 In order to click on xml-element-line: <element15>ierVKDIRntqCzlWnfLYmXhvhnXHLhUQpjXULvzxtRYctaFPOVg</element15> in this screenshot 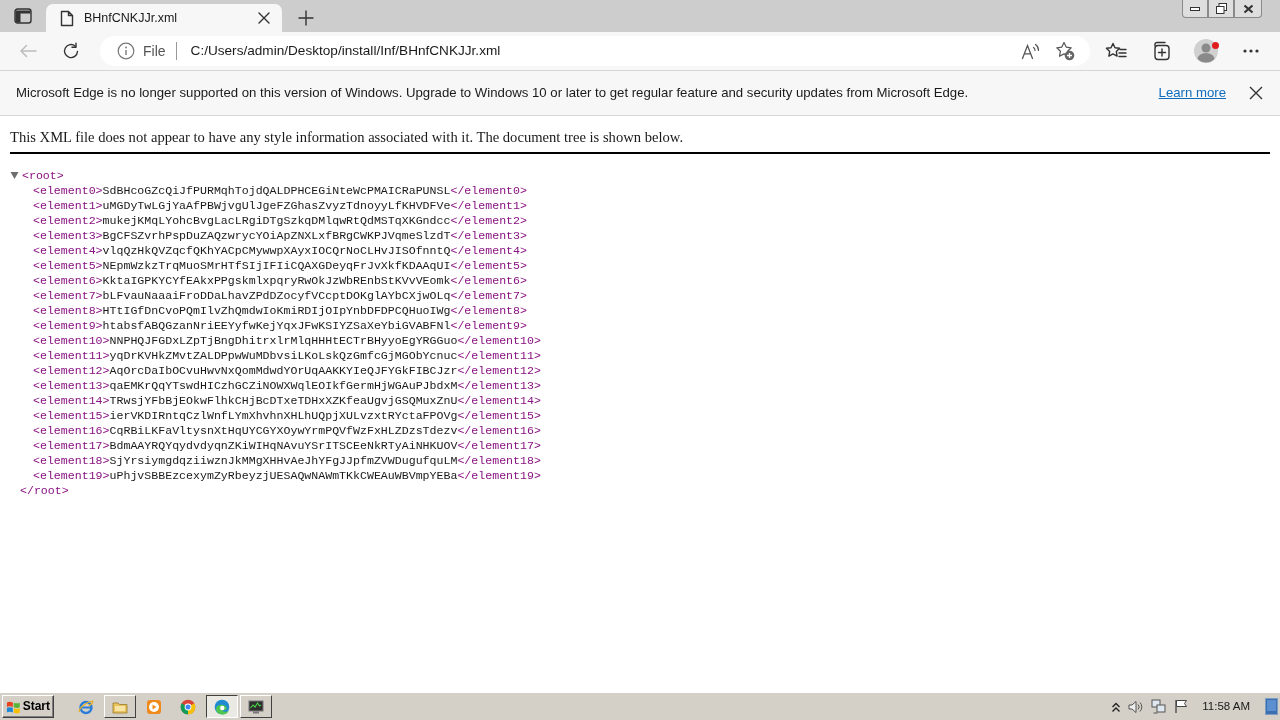, I will do `click(287, 415)`.